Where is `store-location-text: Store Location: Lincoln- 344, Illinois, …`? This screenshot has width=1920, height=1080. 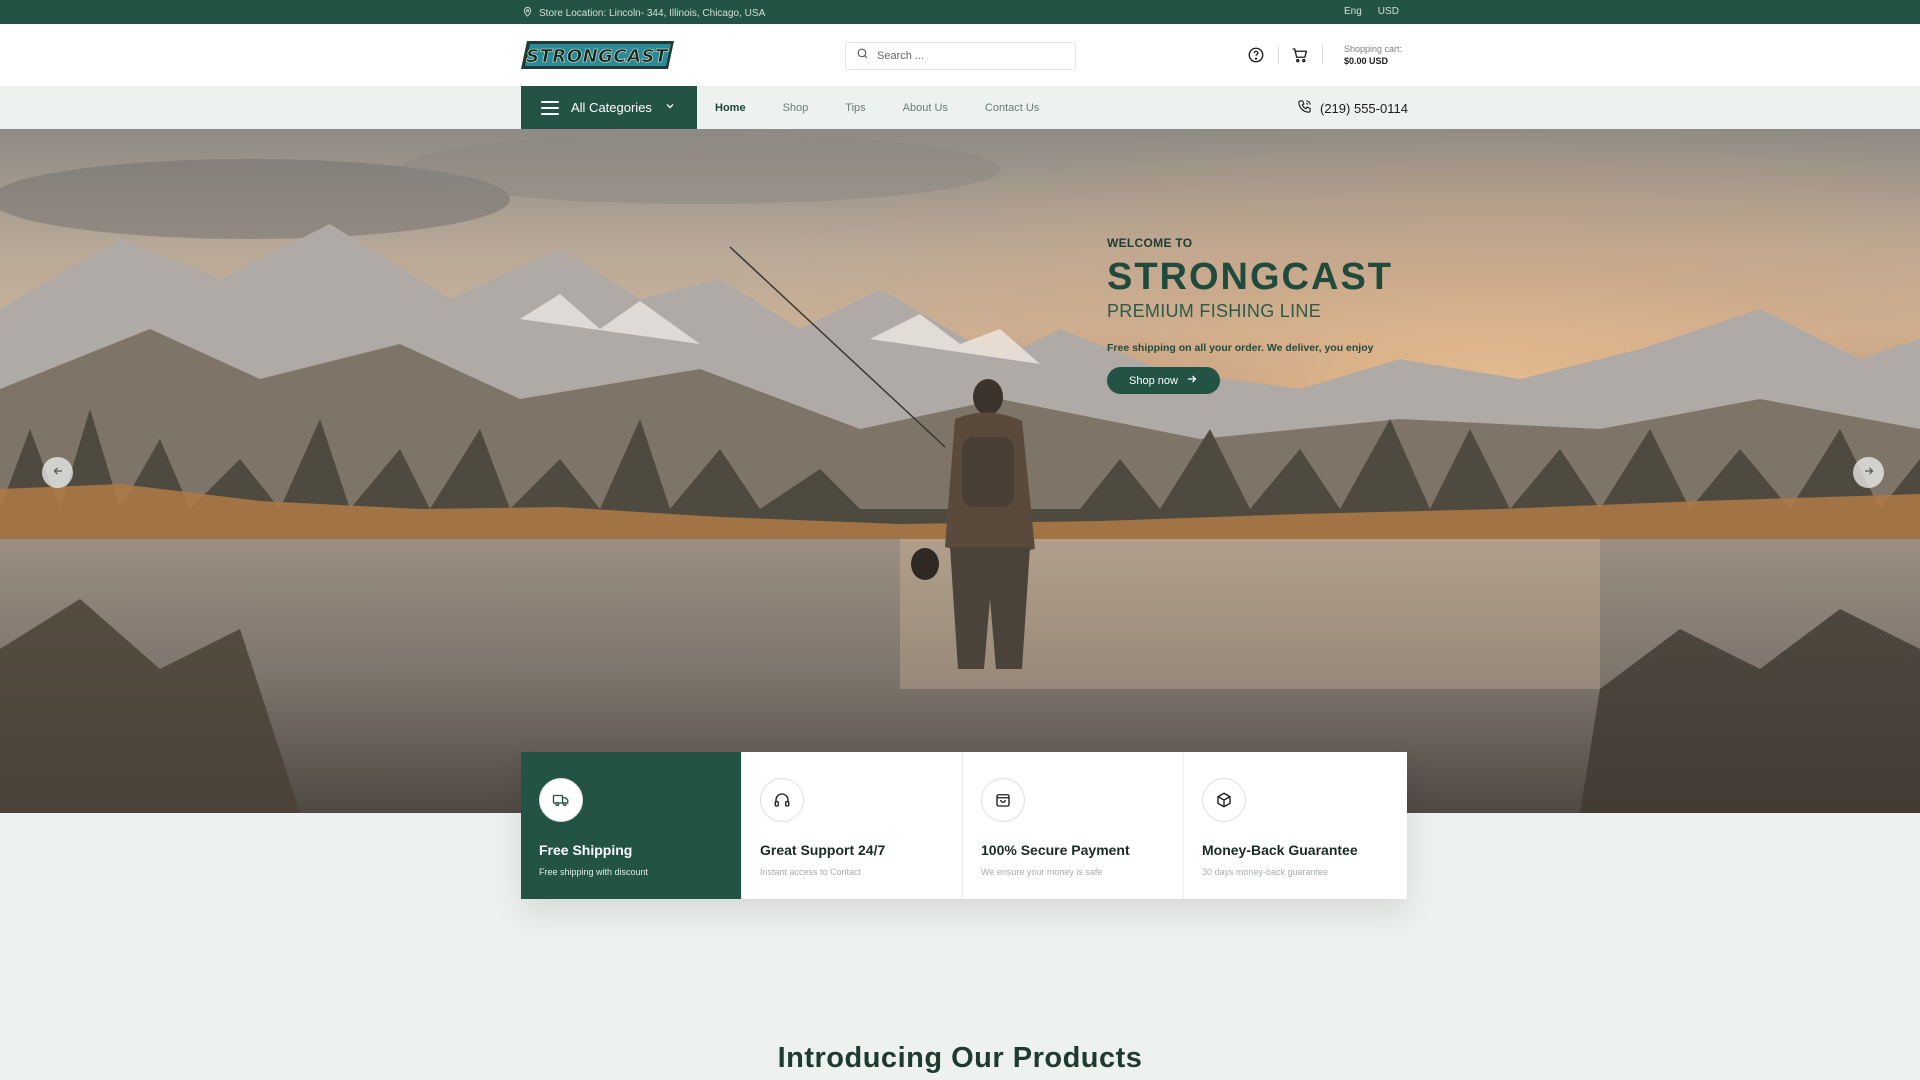
store-location-text: Store Location: Lincoln- 344, Illinois, … is located at coordinates (652, 13).